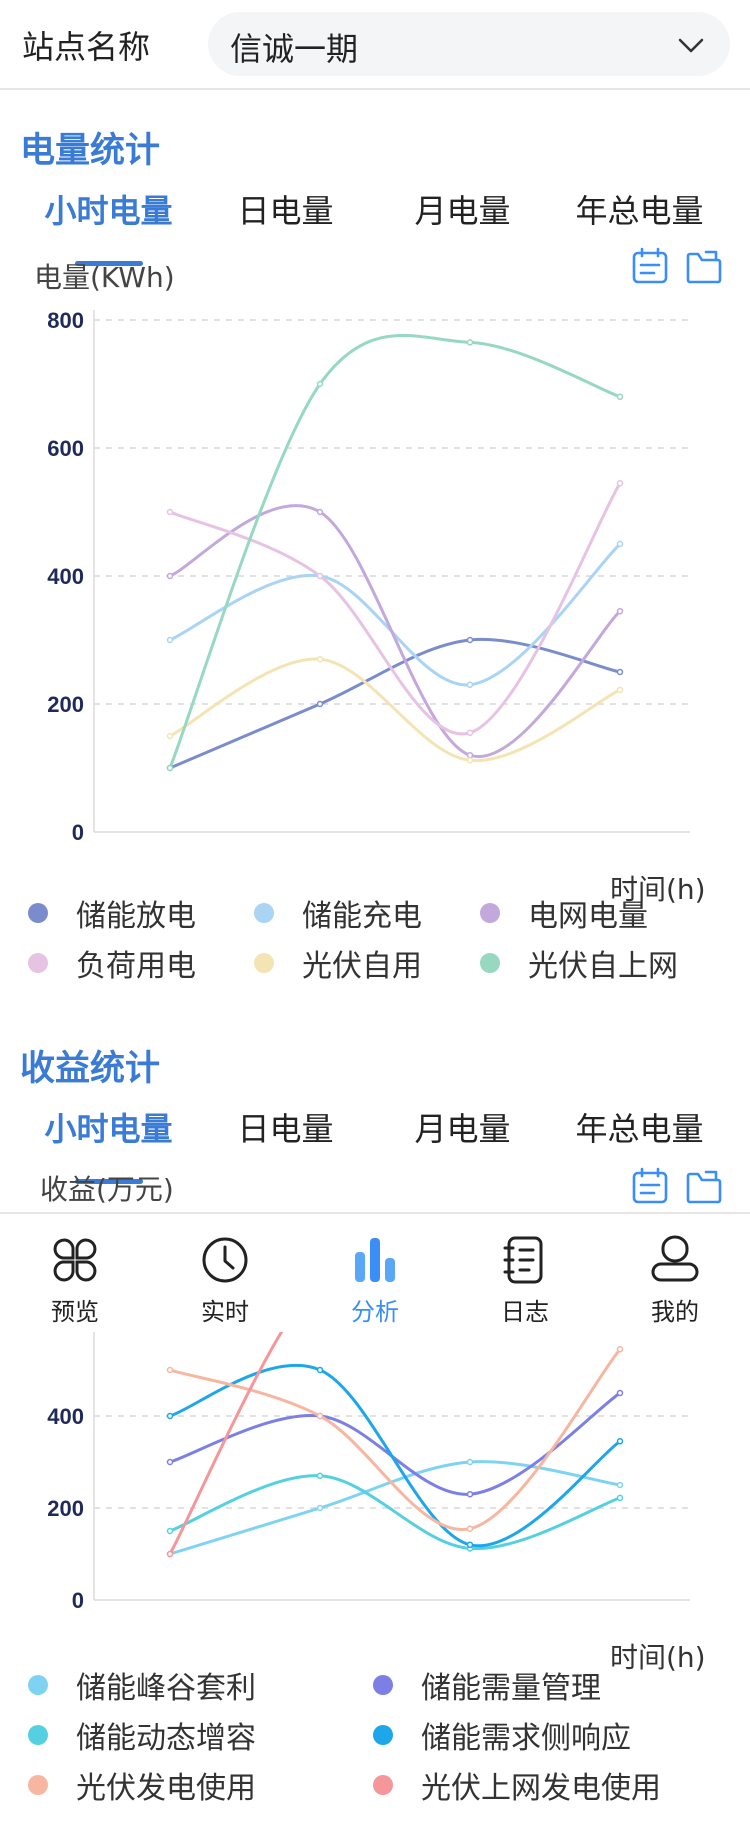 This screenshot has height=1824, width=750. Describe the element at coordinates (675, 1312) in the screenshot. I see `nav-label-mine: 我的` at that location.